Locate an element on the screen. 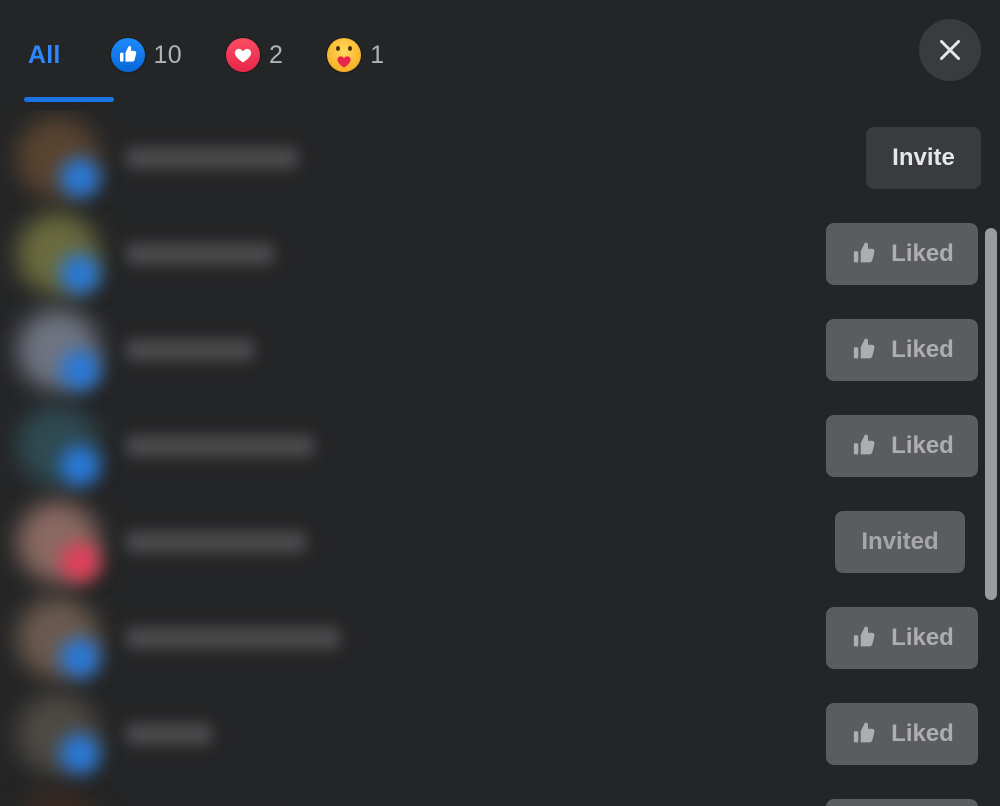 The height and width of the screenshot is (806, 1000). avatar-image is located at coordinates (58, 797).